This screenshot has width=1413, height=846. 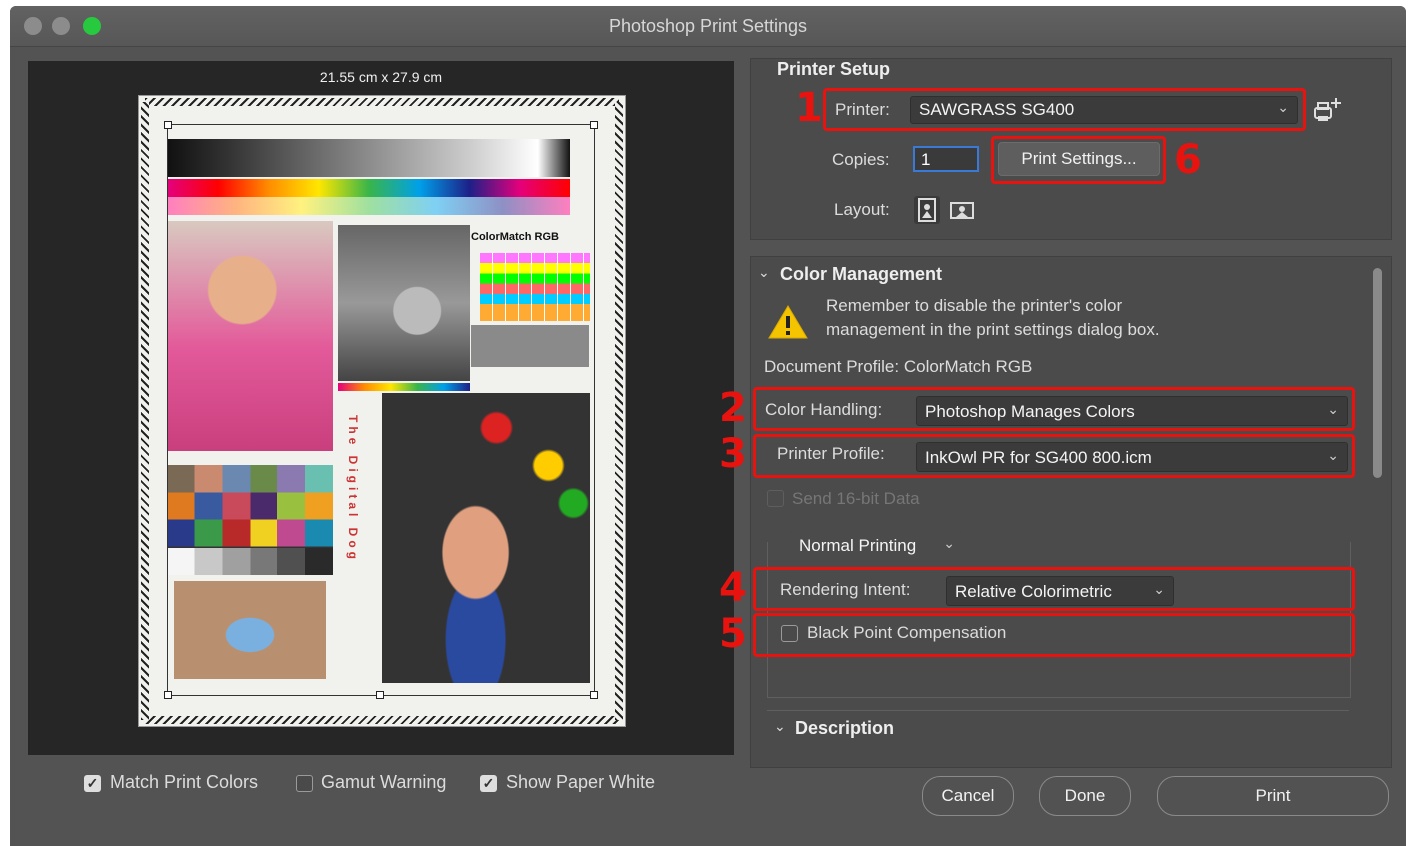 What do you see at coordinates (250, 520) in the screenshot?
I see `color-checker-chart` at bounding box center [250, 520].